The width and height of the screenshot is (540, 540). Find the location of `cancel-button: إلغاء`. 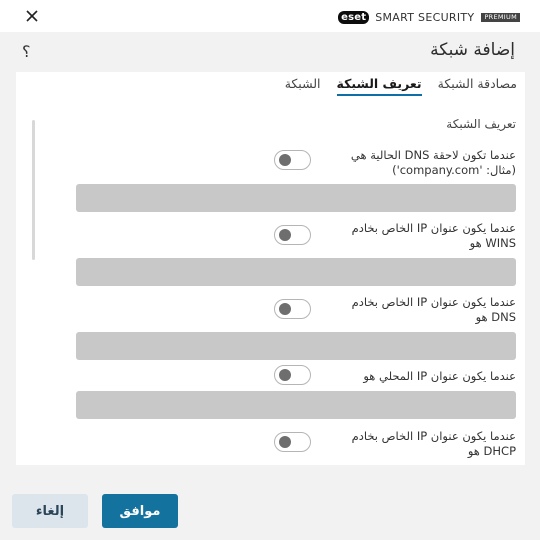

cancel-button: إلغاء is located at coordinates (50, 511).